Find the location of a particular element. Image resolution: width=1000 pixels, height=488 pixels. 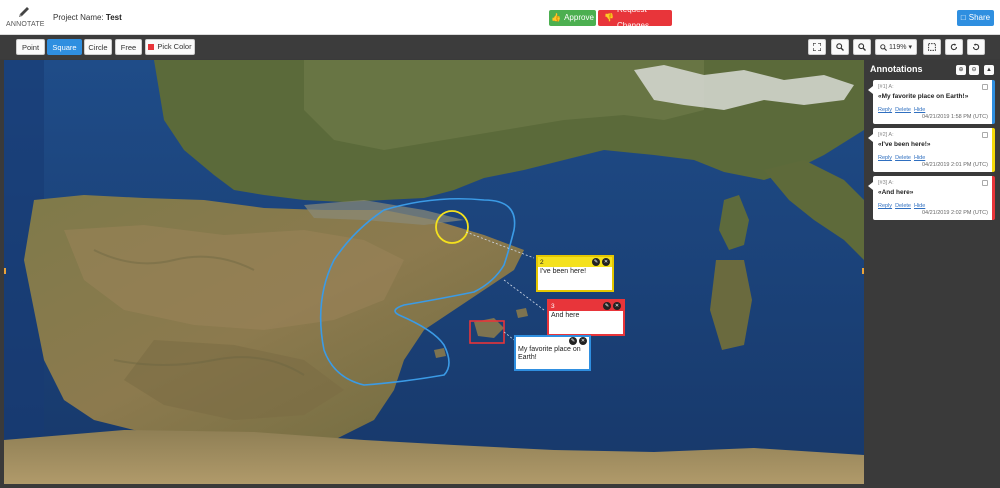

popup-header: 3 ✎ ✕ is located at coordinates (586, 306).